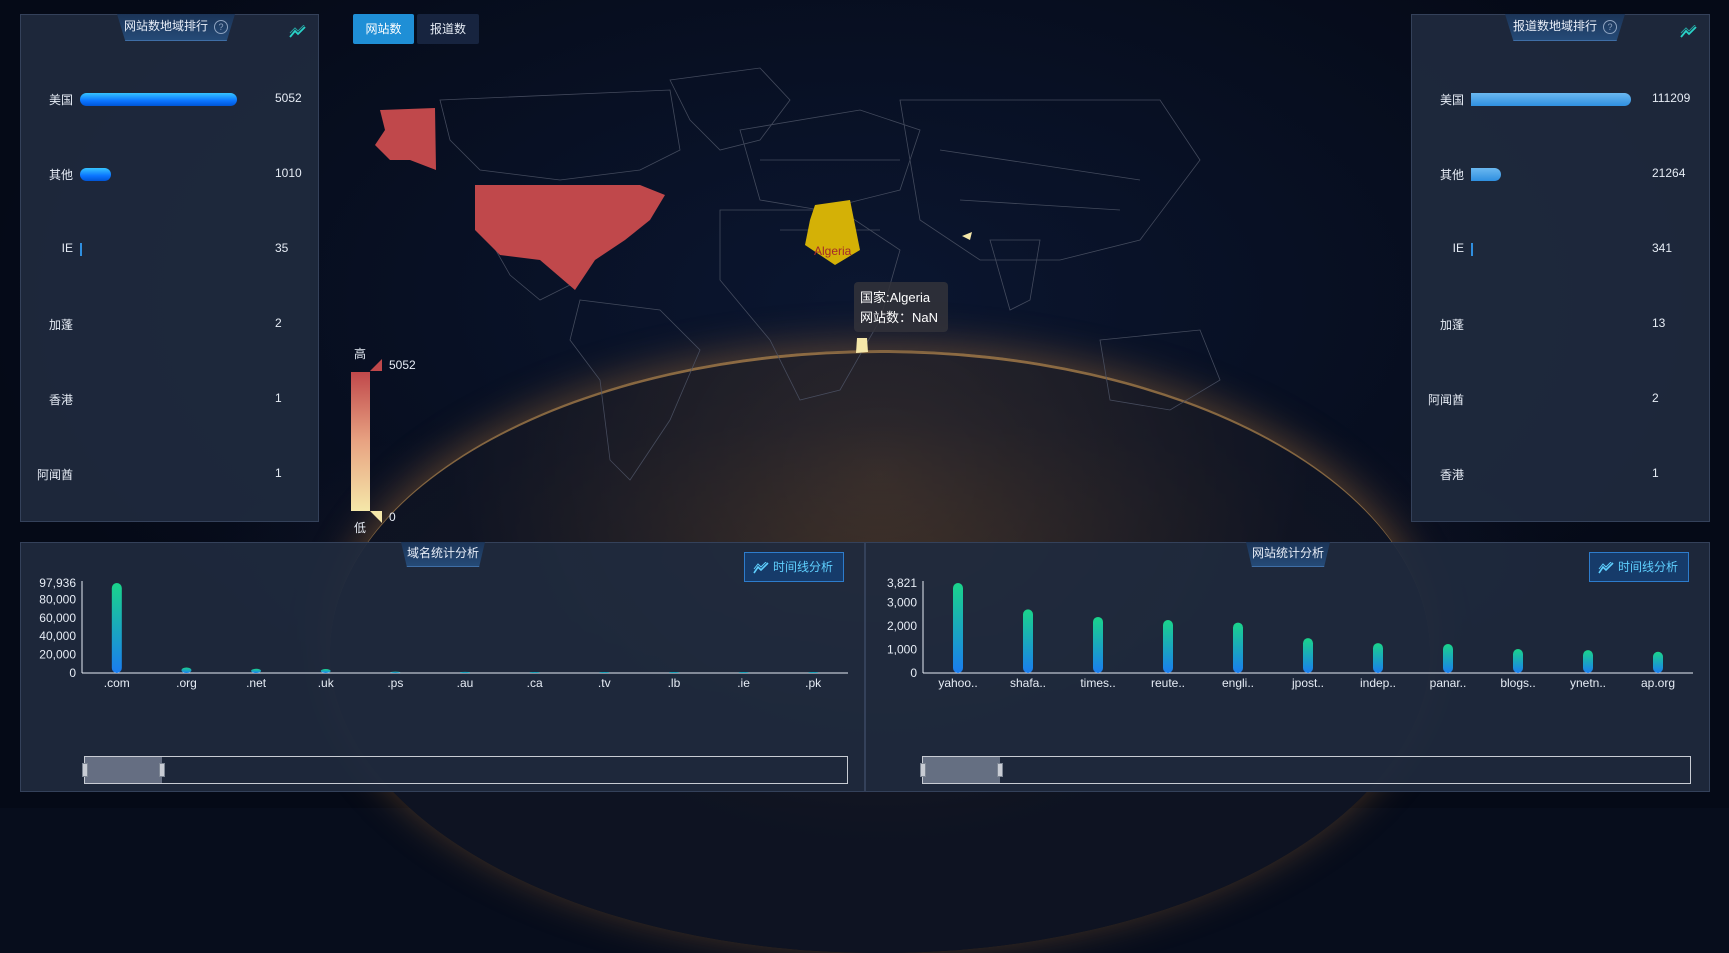 This screenshot has height=953, width=1729. Describe the element at coordinates (1659, 323) in the screenshot. I see `ranking-value: 13` at that location.